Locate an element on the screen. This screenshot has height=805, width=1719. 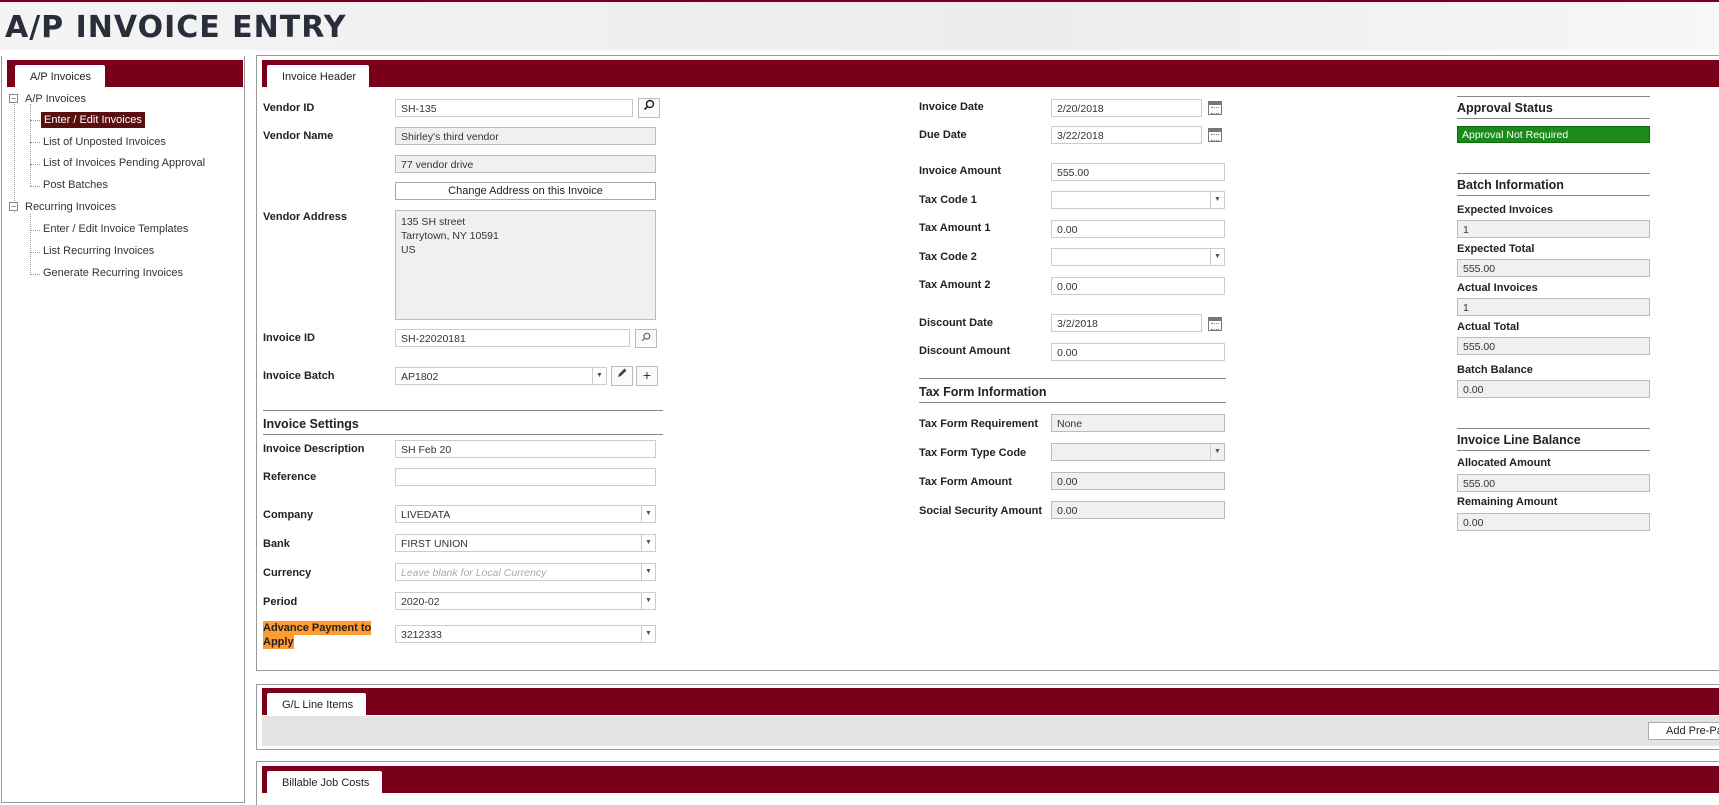
tab-billable-job-costs: Billable Job Costs is located at coordinates (324, 782).